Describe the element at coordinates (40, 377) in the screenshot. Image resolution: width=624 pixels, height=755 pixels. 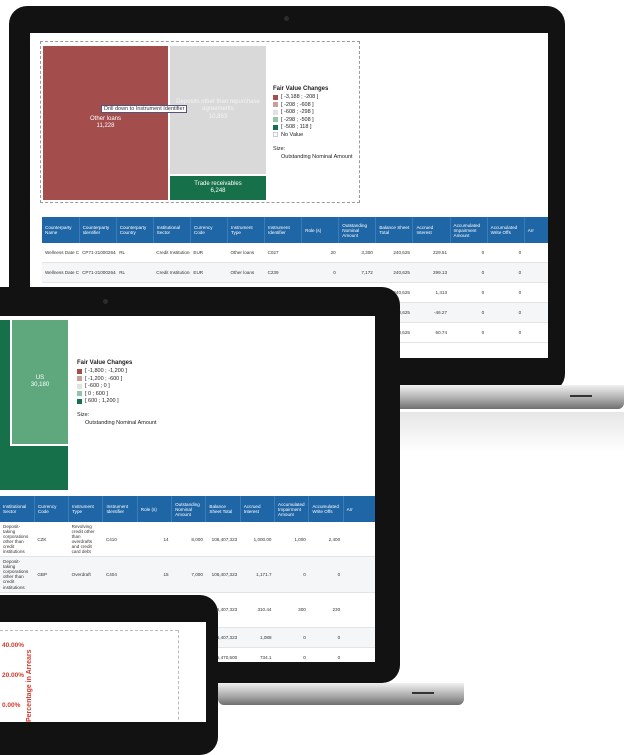
I see `tile-label: US` at that location.